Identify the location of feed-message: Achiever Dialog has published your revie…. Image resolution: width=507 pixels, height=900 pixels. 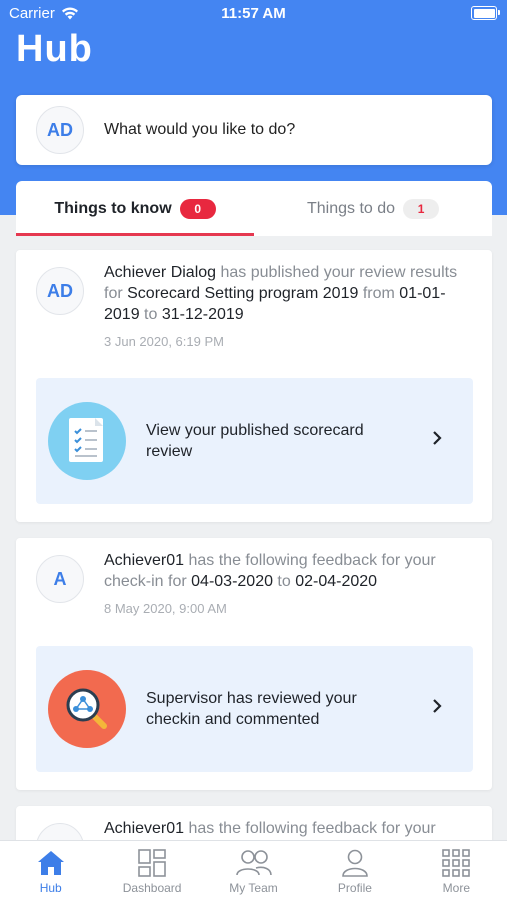
(289, 307).